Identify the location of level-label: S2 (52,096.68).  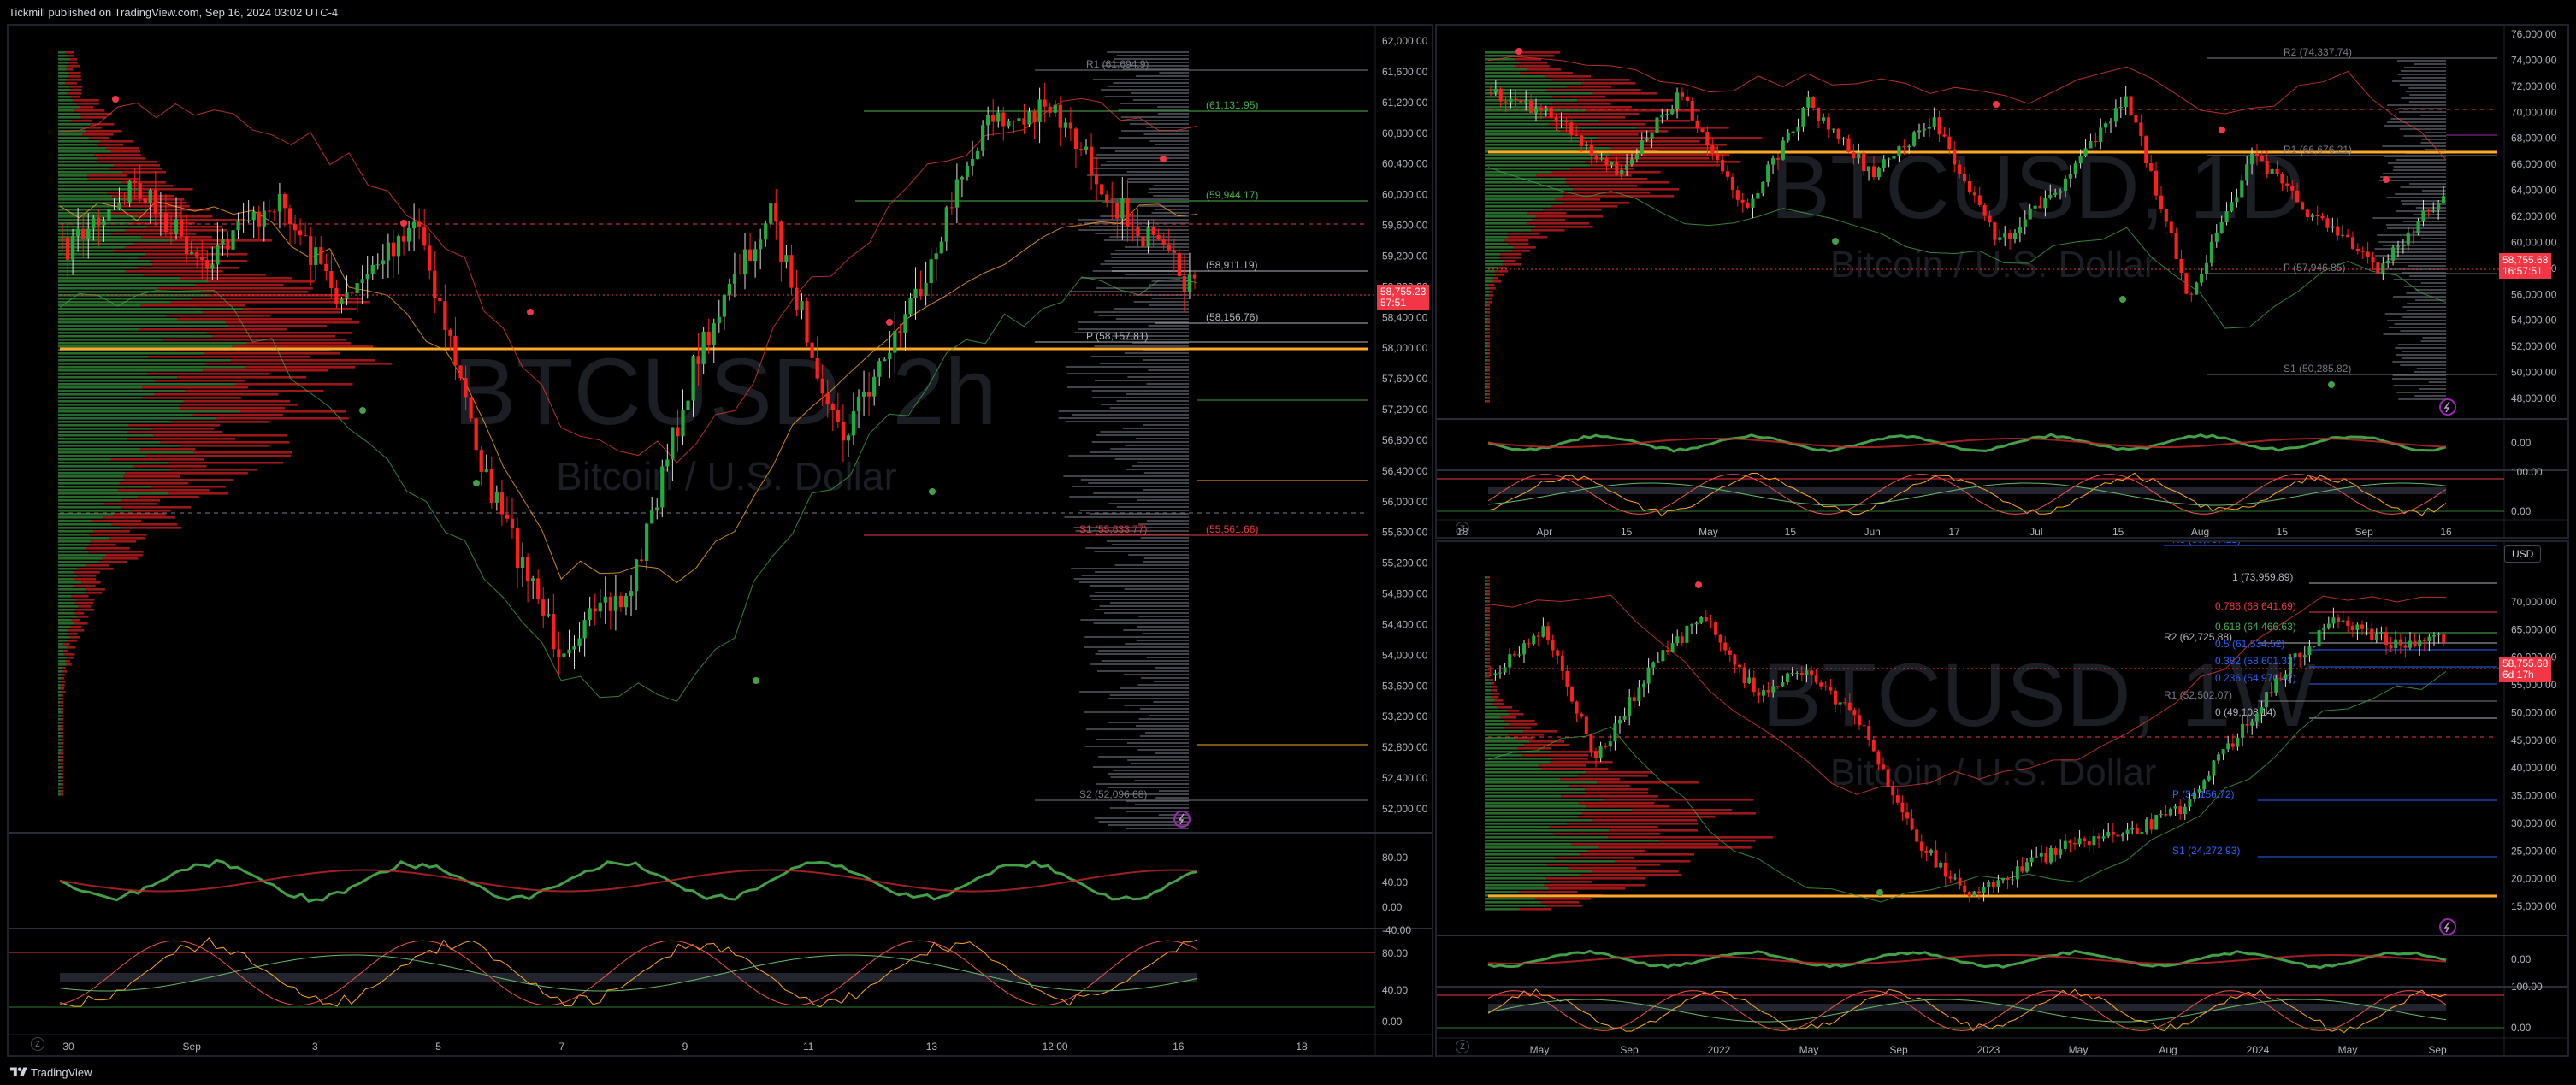
(1113, 794).